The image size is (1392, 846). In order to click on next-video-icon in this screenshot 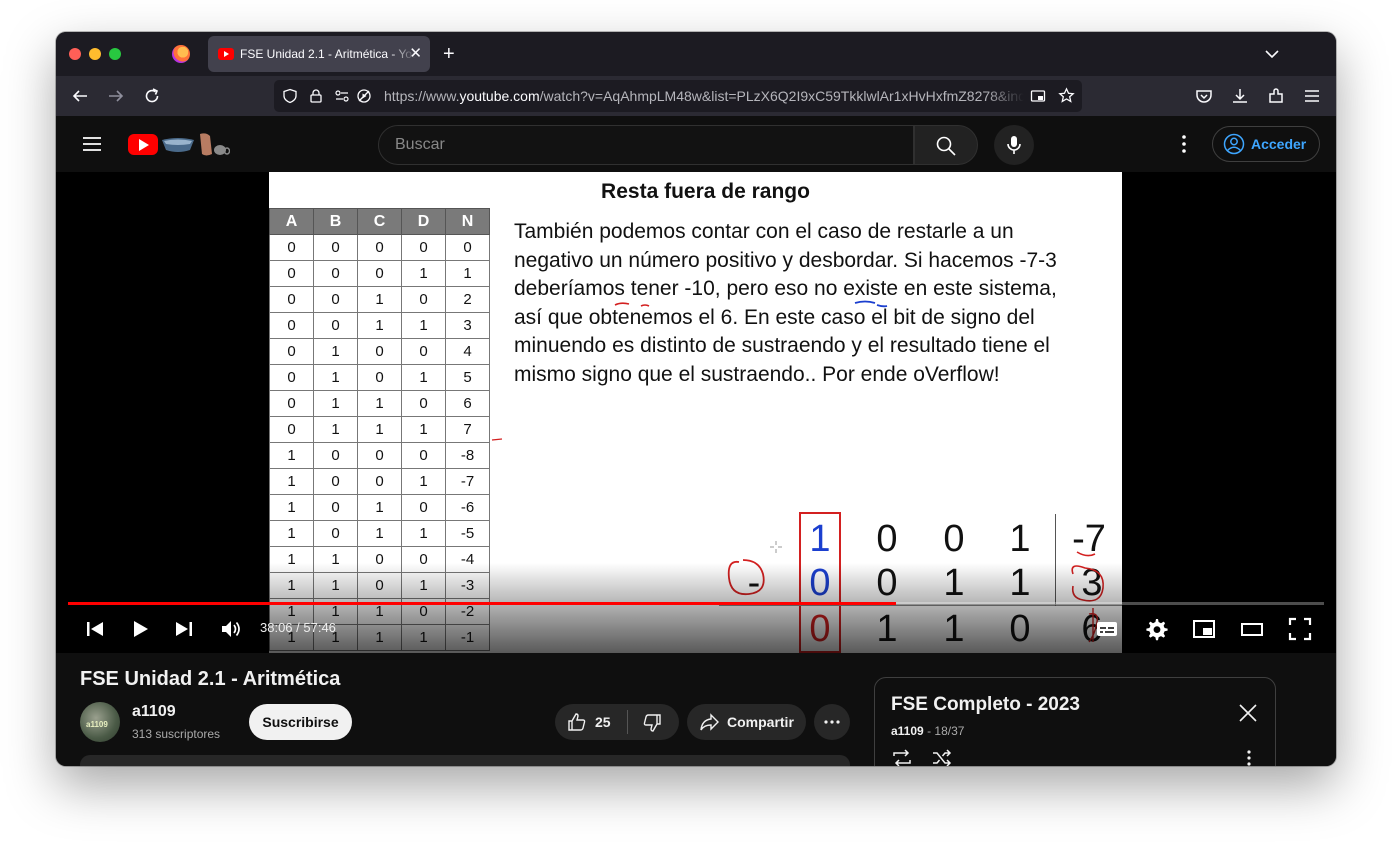, I will do `click(184, 629)`.